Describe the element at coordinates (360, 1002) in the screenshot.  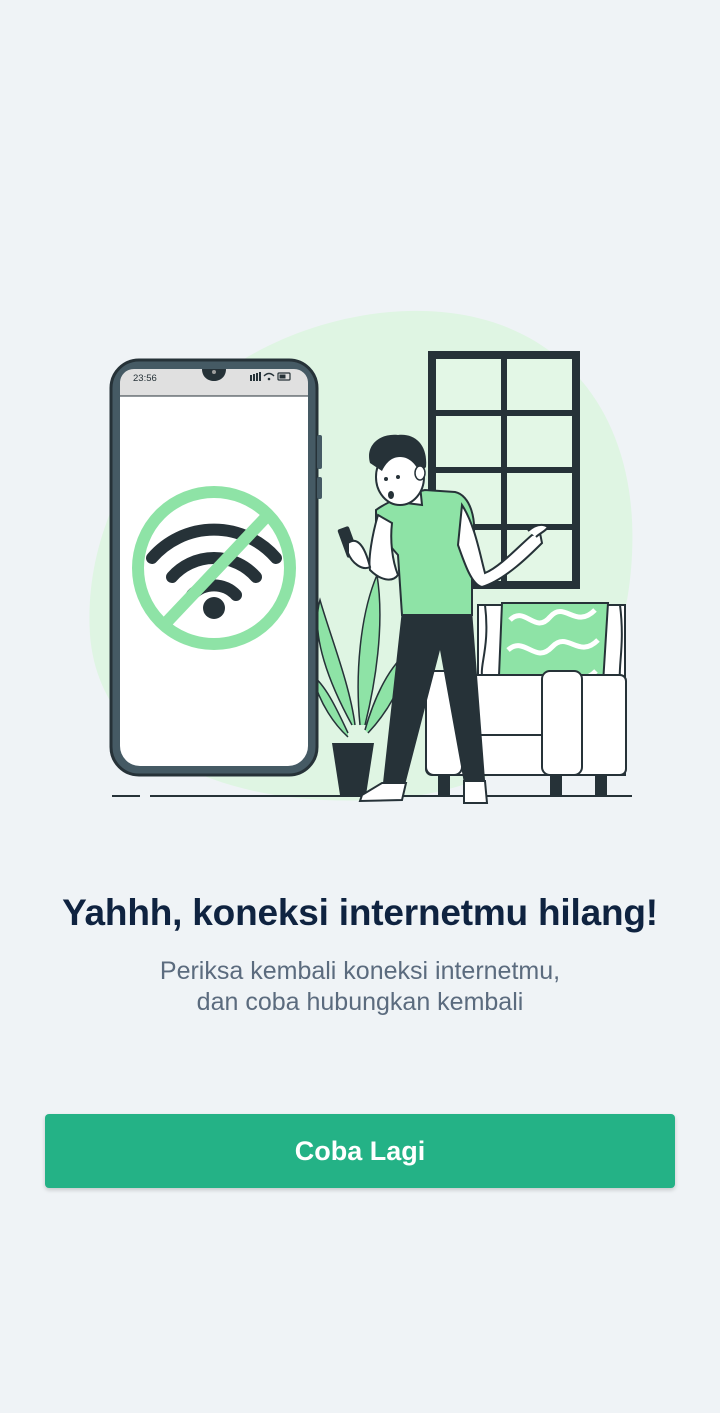
I see `error-description-line-2: dan coba hubungkan kembali` at that location.